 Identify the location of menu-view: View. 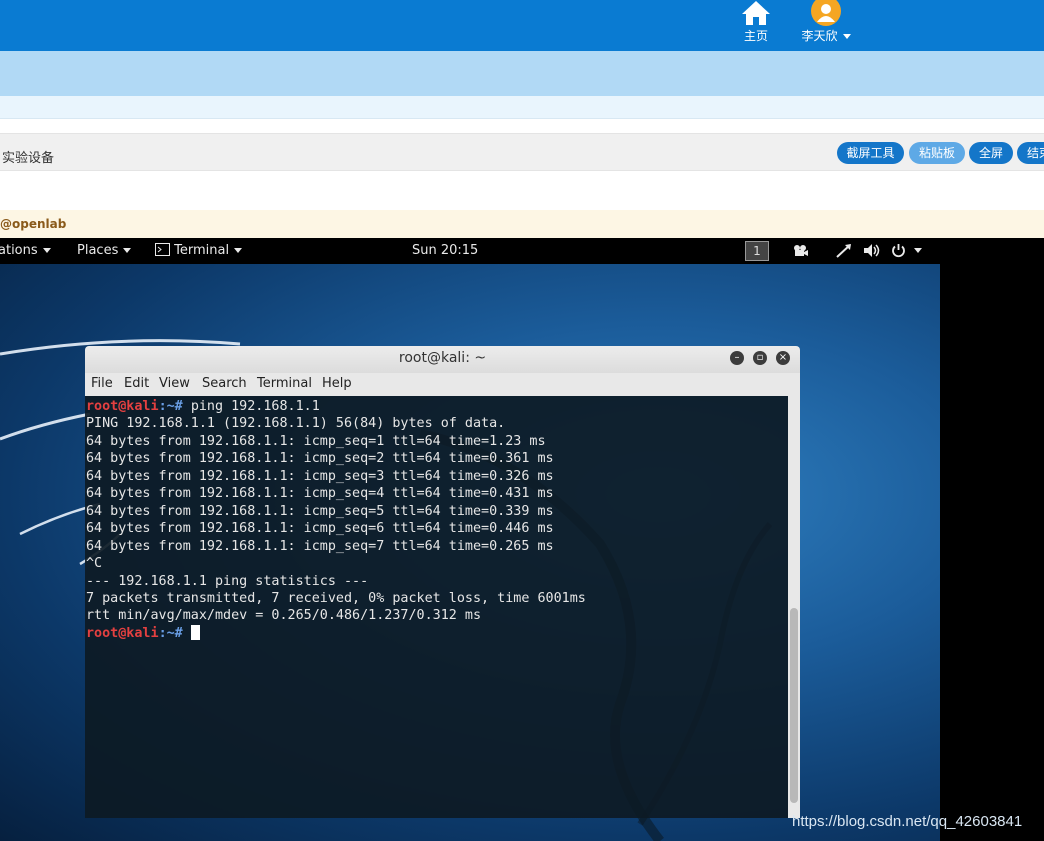
(174, 383).